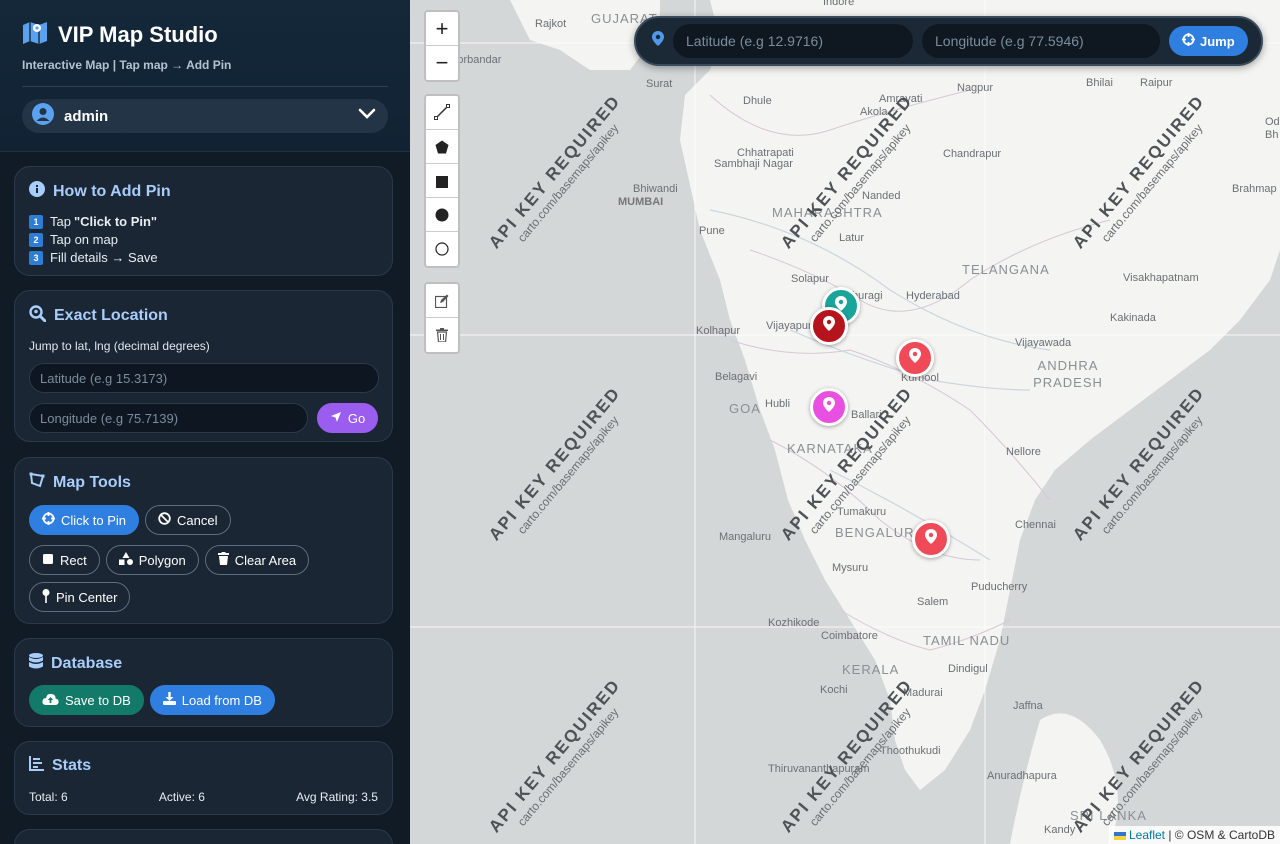 The height and width of the screenshot is (844, 1280). What do you see at coordinates (442, 29) in the screenshot?
I see `zoom-in-button: +` at bounding box center [442, 29].